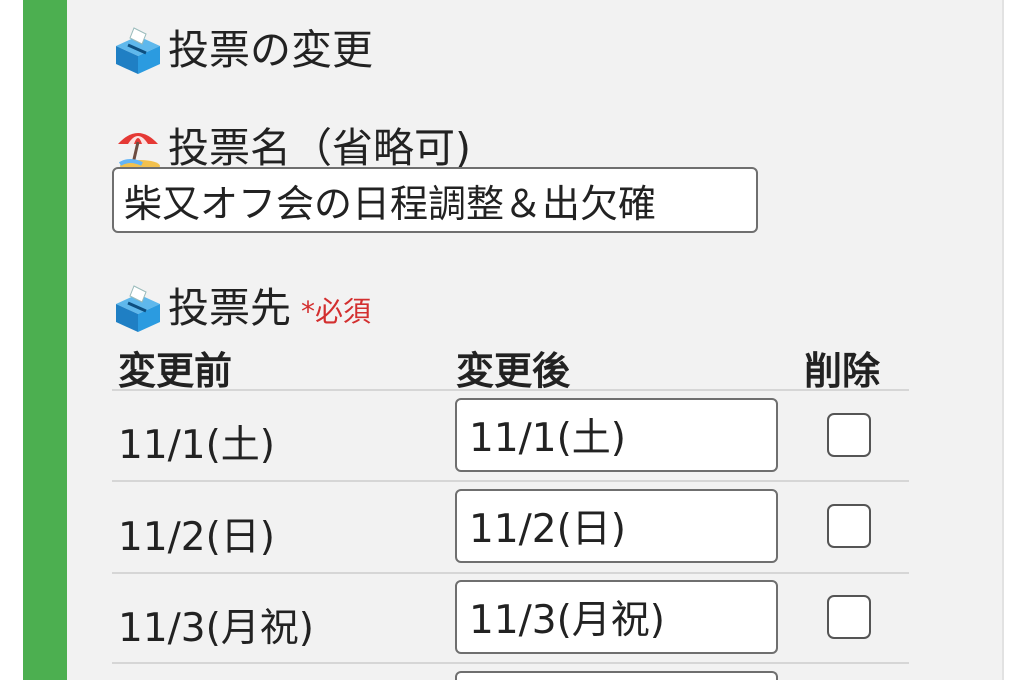 The image size is (1024, 680). What do you see at coordinates (336, 311) in the screenshot?
I see `required-marker: *必須` at bounding box center [336, 311].